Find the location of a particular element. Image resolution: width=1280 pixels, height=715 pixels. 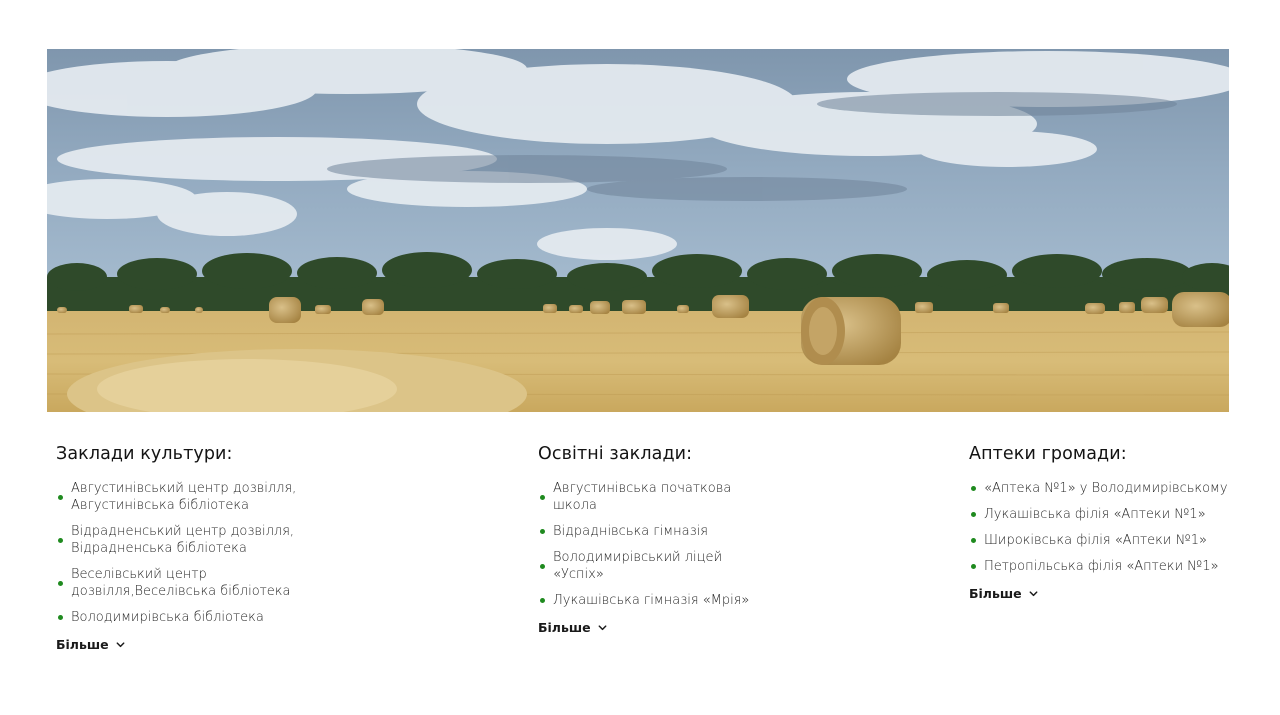

list-item-label: Володимирівська бібліотека is located at coordinates (167, 617).